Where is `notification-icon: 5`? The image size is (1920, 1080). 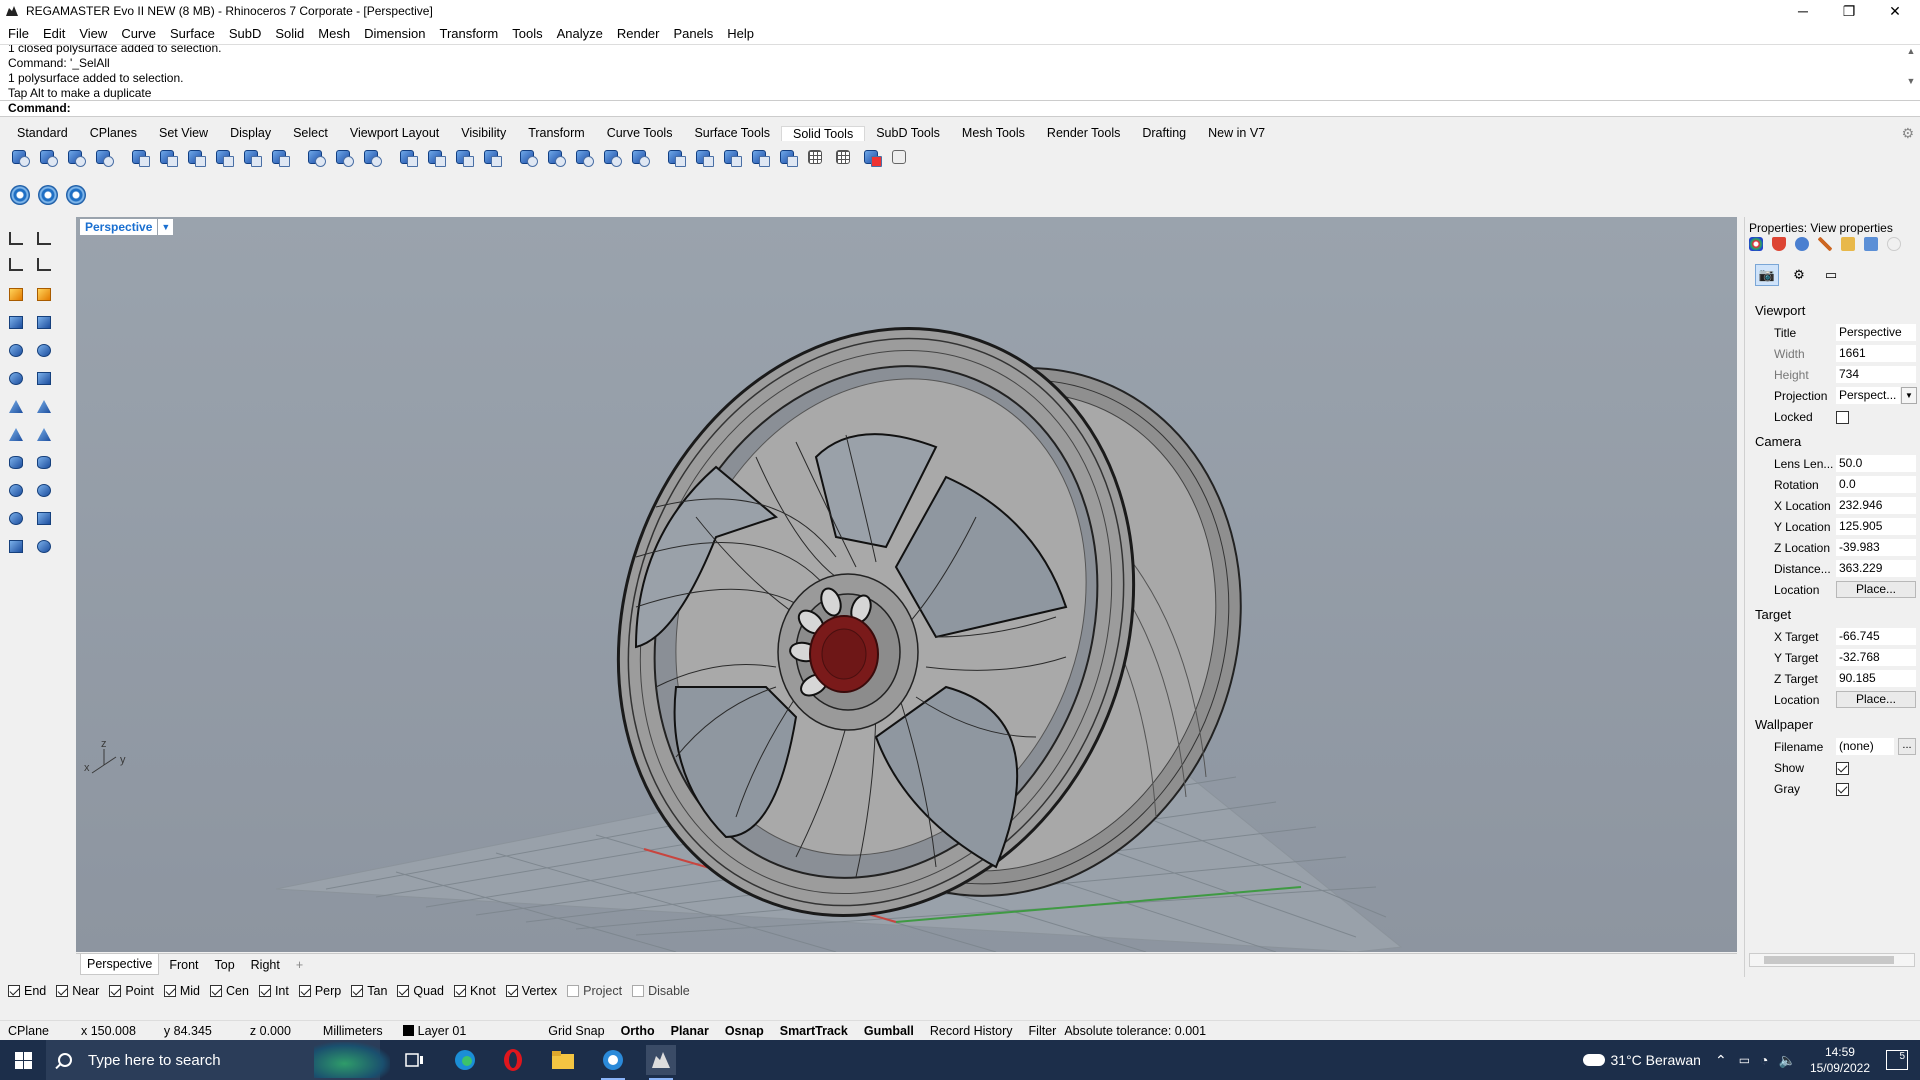 notification-icon: 5 is located at coordinates (1897, 1060).